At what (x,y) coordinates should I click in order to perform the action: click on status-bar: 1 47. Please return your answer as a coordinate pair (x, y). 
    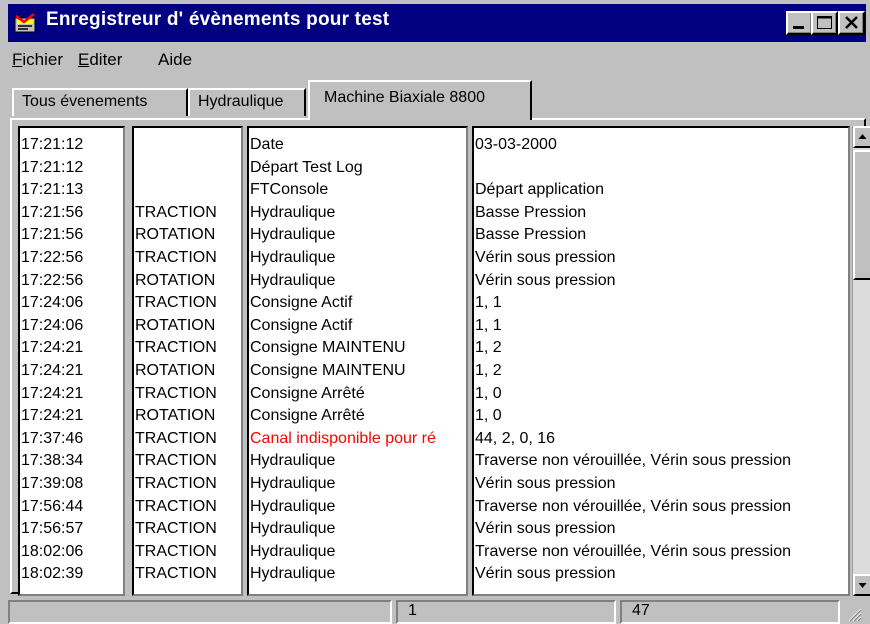
    Looking at the image, I should click on (437, 612).